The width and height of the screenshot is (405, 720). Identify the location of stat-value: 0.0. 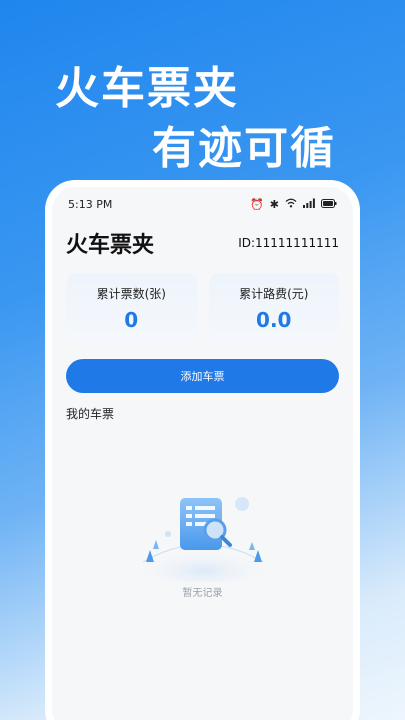
(274, 319).